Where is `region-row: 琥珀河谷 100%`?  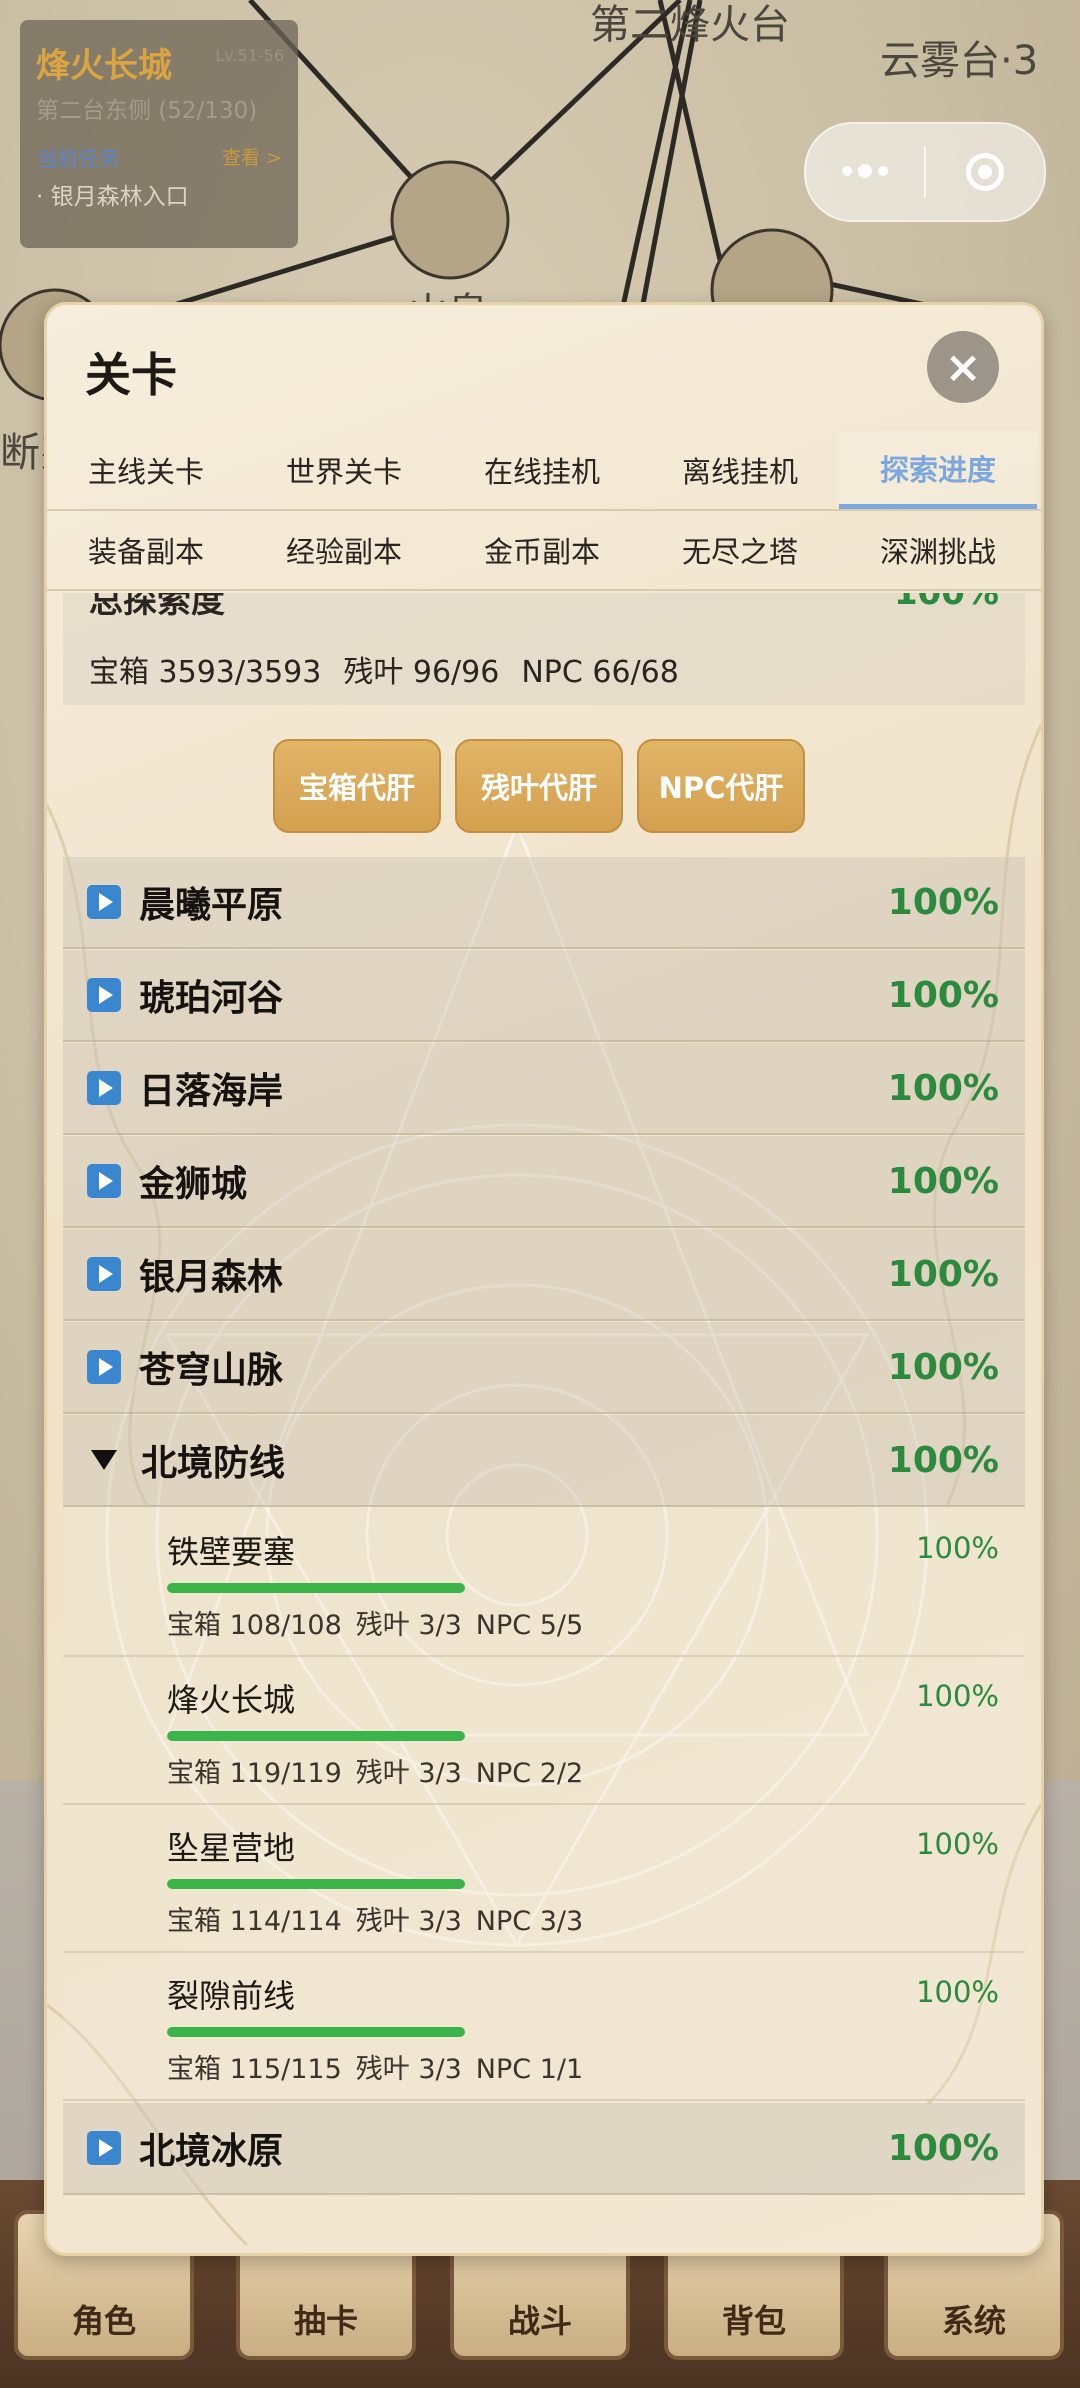 region-row: 琥珀河谷 100% is located at coordinates (544, 996).